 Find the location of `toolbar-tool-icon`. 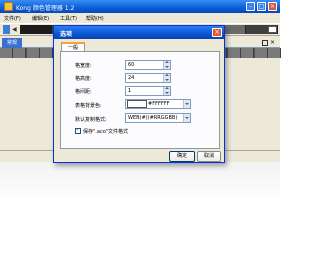

toolbar-tool-icon is located at coordinates (6, 29).